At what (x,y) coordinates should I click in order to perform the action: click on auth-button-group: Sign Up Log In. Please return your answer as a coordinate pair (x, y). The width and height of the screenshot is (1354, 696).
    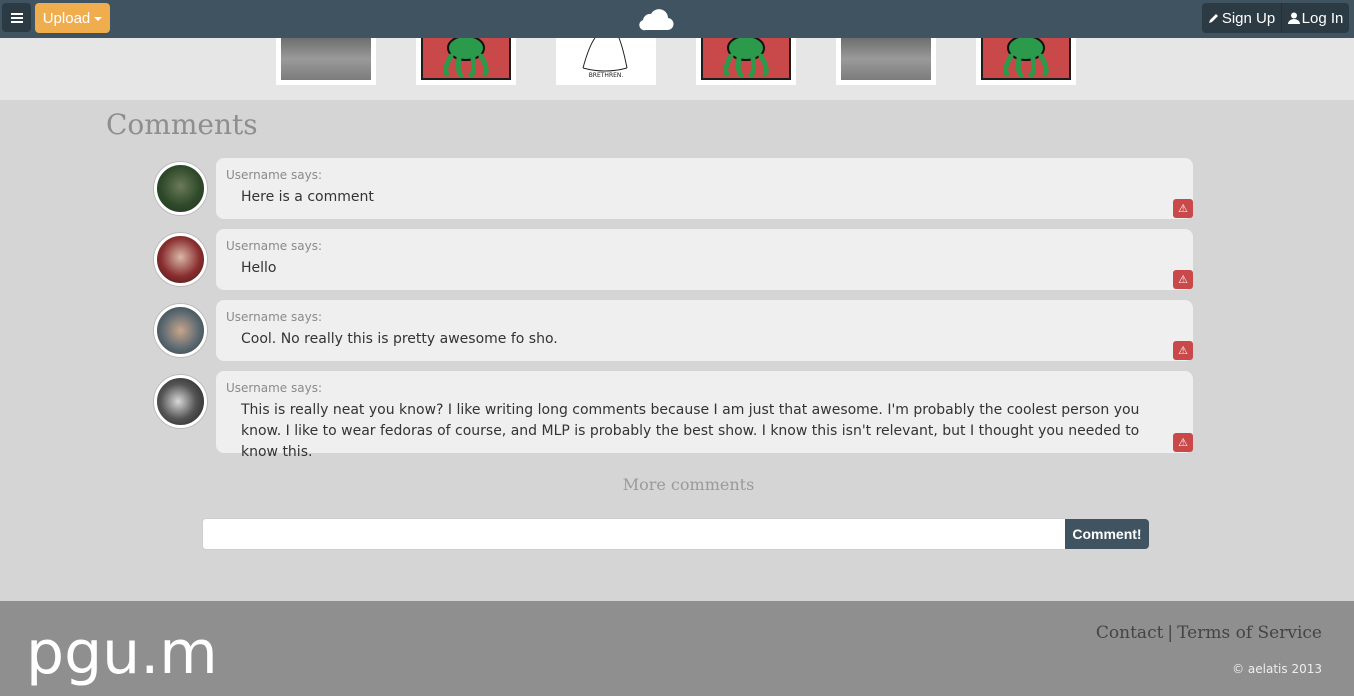
    Looking at the image, I should click on (1275, 18).